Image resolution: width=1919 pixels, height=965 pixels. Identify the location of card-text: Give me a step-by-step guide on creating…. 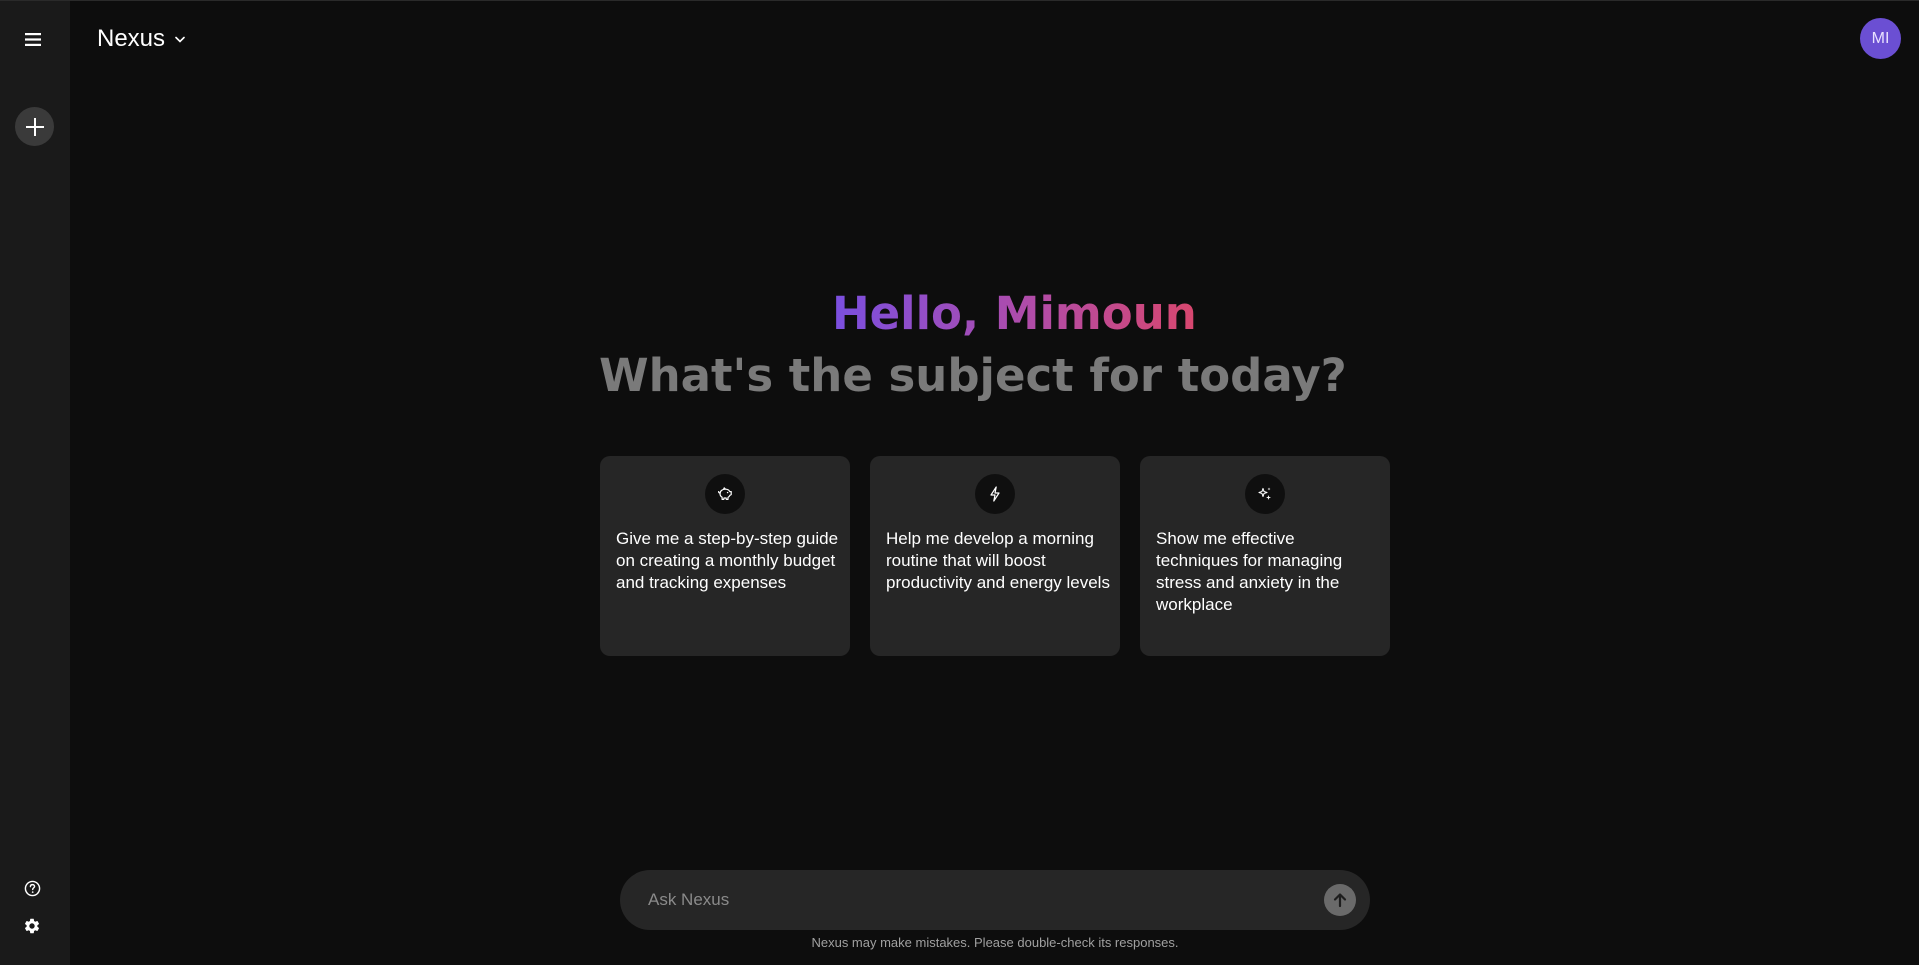
(727, 560).